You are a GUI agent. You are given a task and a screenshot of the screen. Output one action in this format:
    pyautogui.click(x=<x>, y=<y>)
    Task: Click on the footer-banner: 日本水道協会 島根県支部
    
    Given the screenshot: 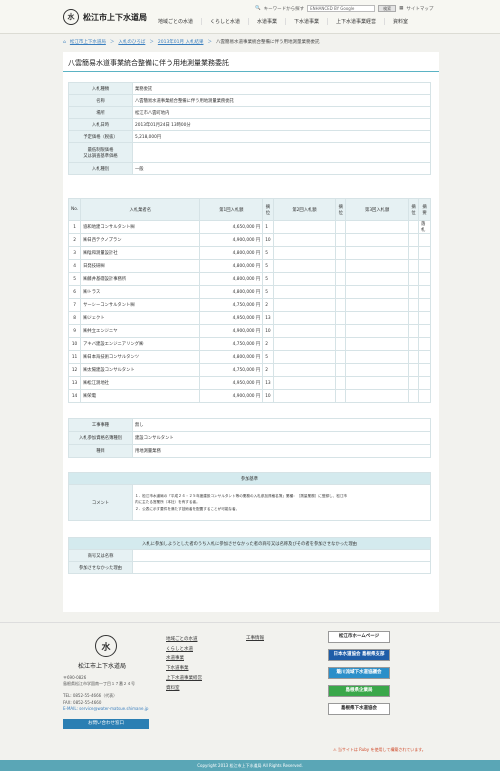 What is the action you would take?
    pyautogui.click(x=359, y=655)
    